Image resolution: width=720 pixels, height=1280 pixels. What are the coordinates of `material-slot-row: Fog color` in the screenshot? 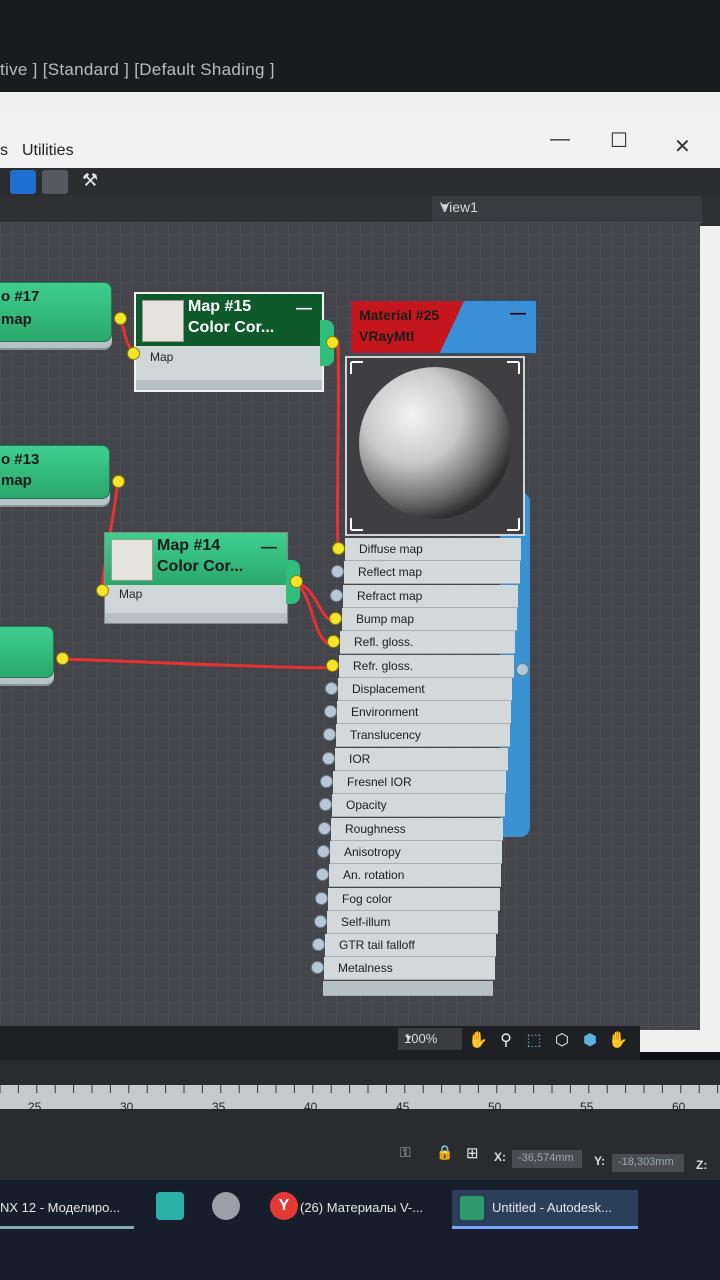 It's located at (414, 899).